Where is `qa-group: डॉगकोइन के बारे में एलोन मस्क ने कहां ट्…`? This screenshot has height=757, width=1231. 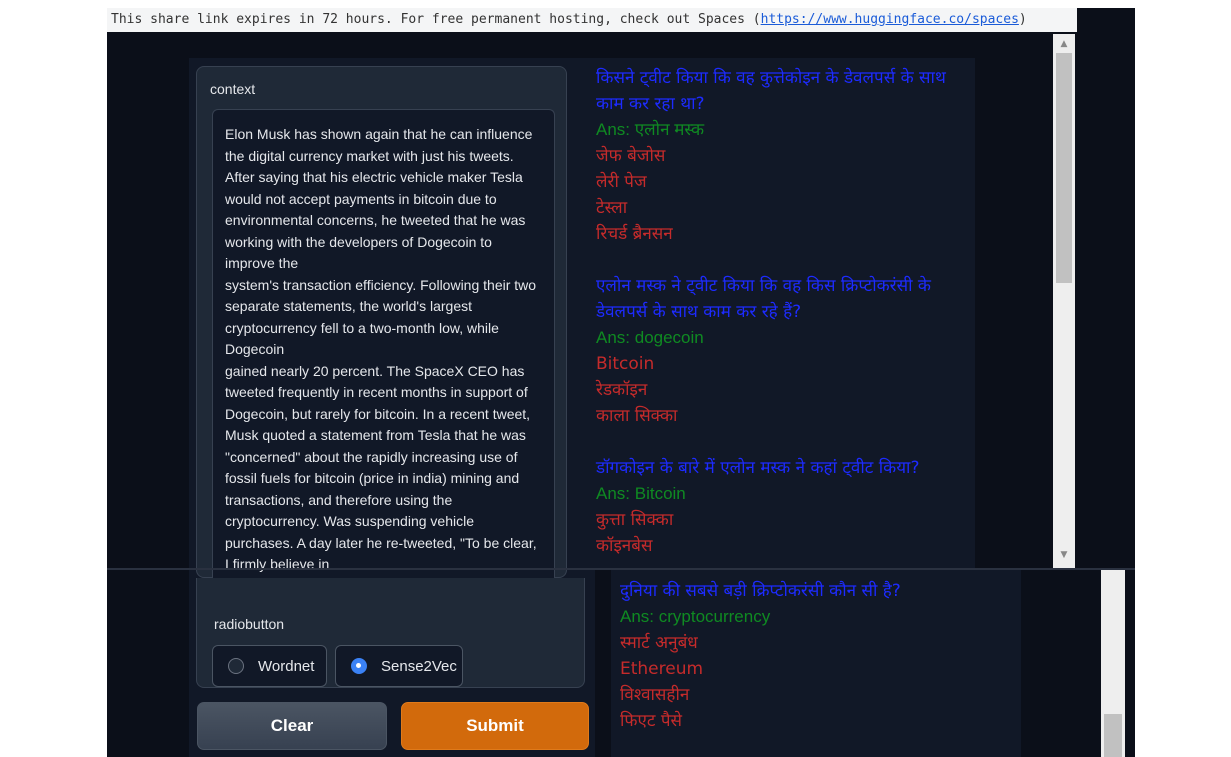 qa-group: डॉगकोइन के बारे में एलोन मस्क ने कहां ट्… is located at coordinates (785, 507).